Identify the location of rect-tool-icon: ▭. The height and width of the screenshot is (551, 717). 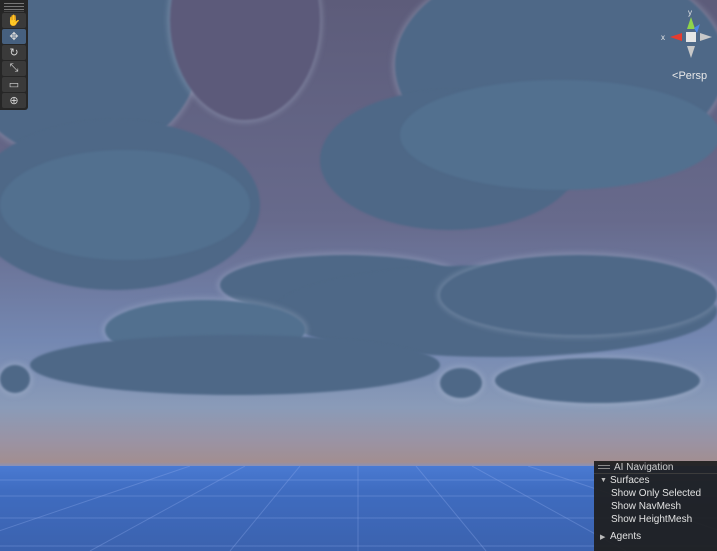
(14, 85).